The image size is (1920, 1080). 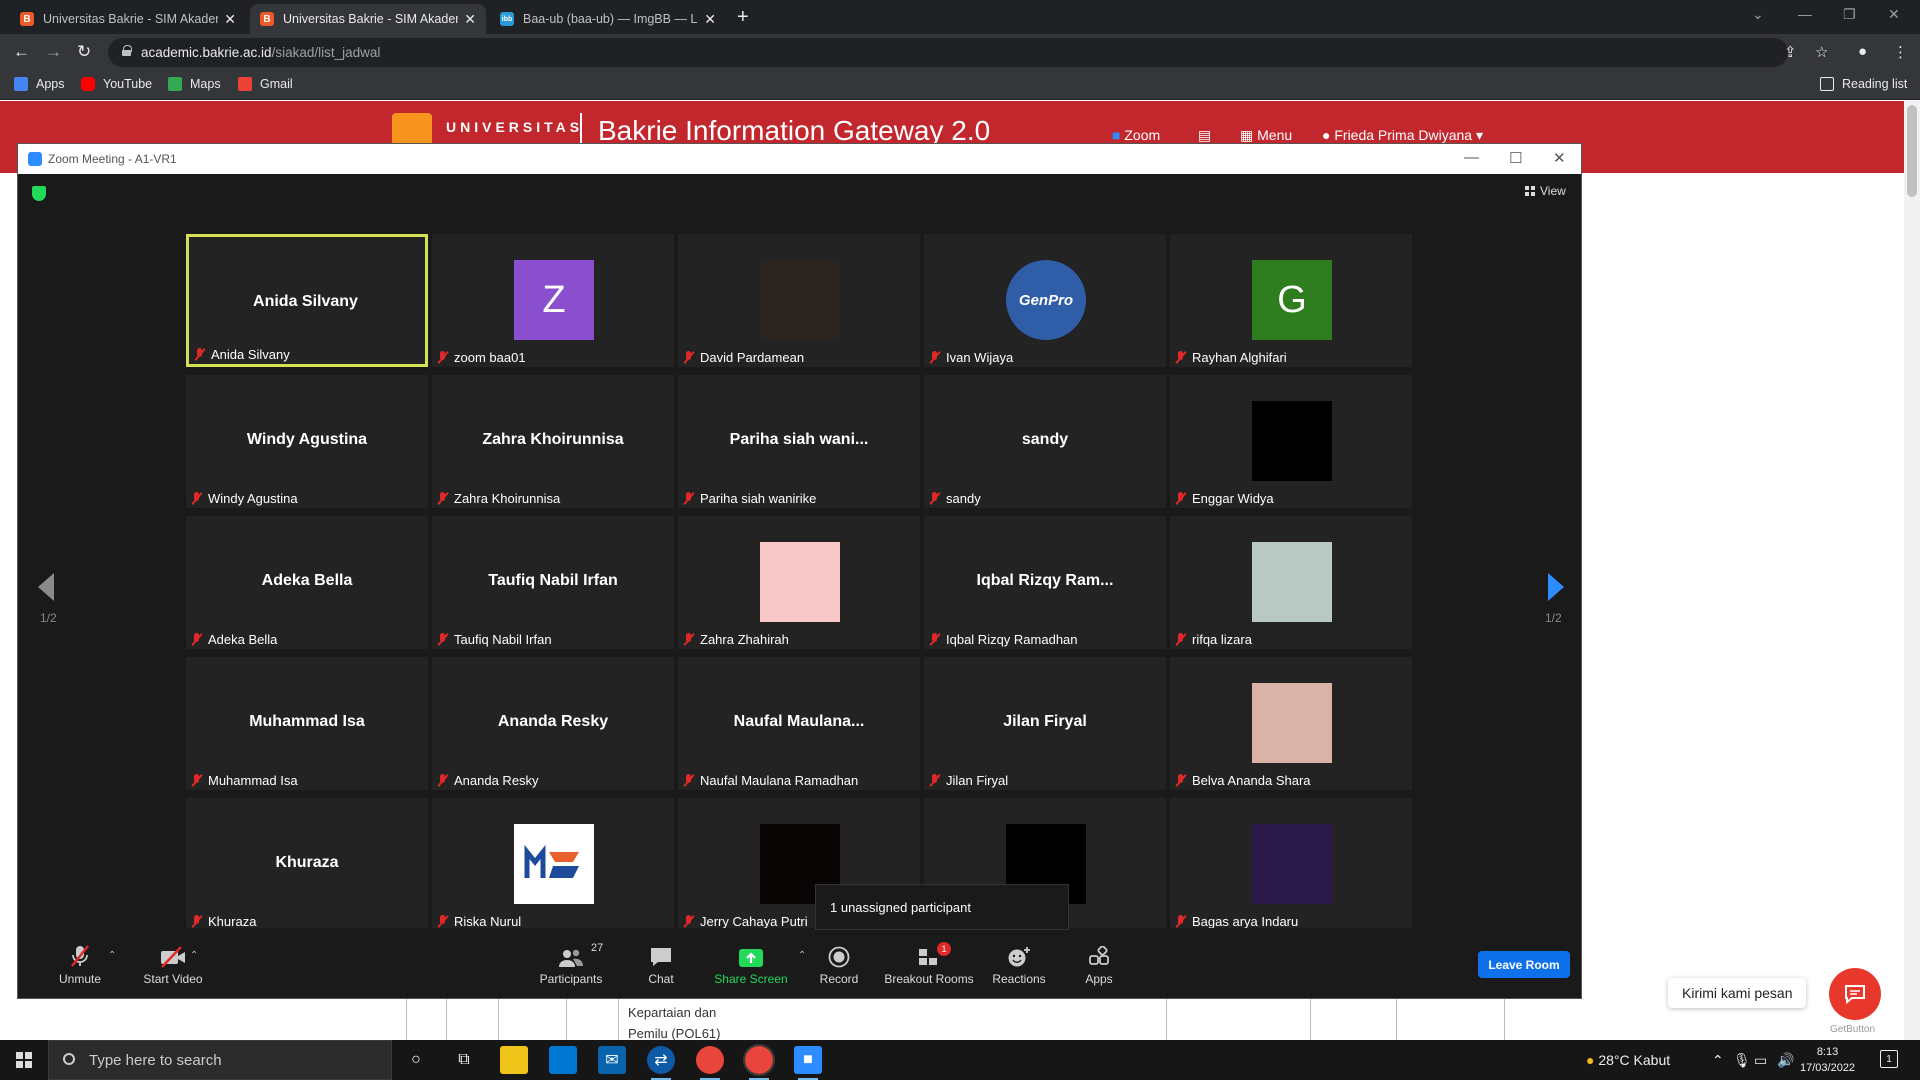 I want to click on weather-widget: ● 28°C Kabut, so click(x=1628, y=1060).